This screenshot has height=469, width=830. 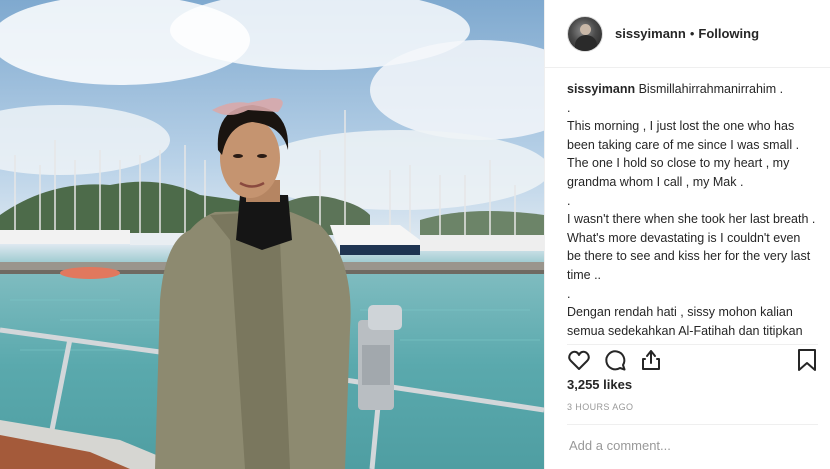 What do you see at coordinates (601, 89) in the screenshot?
I see `caption-username: sissyimann` at bounding box center [601, 89].